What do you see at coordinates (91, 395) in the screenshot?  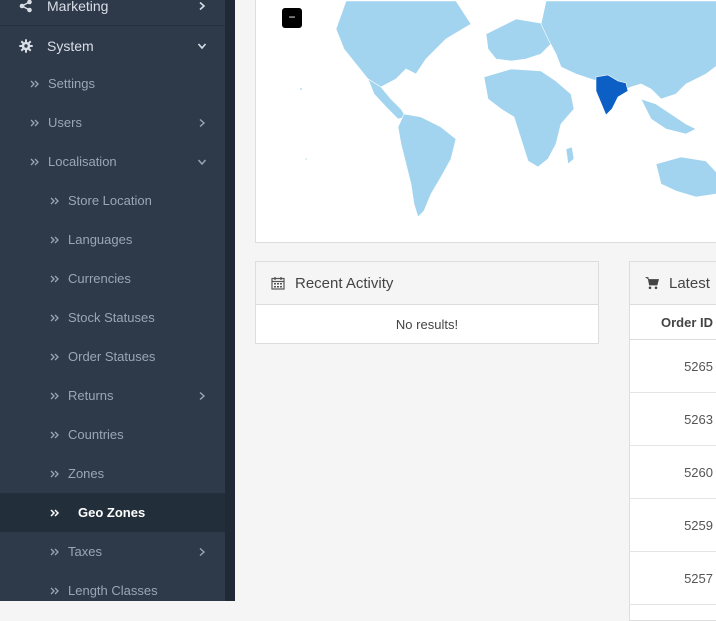 I see `sidebar-item-label: Returns` at bounding box center [91, 395].